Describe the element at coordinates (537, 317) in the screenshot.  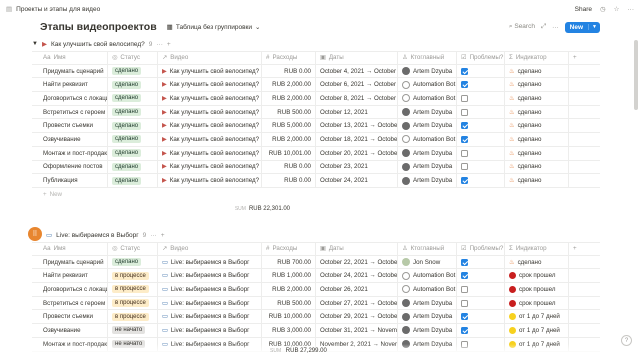
I see `cell-indicator: от 1 до 7 дней` at that location.